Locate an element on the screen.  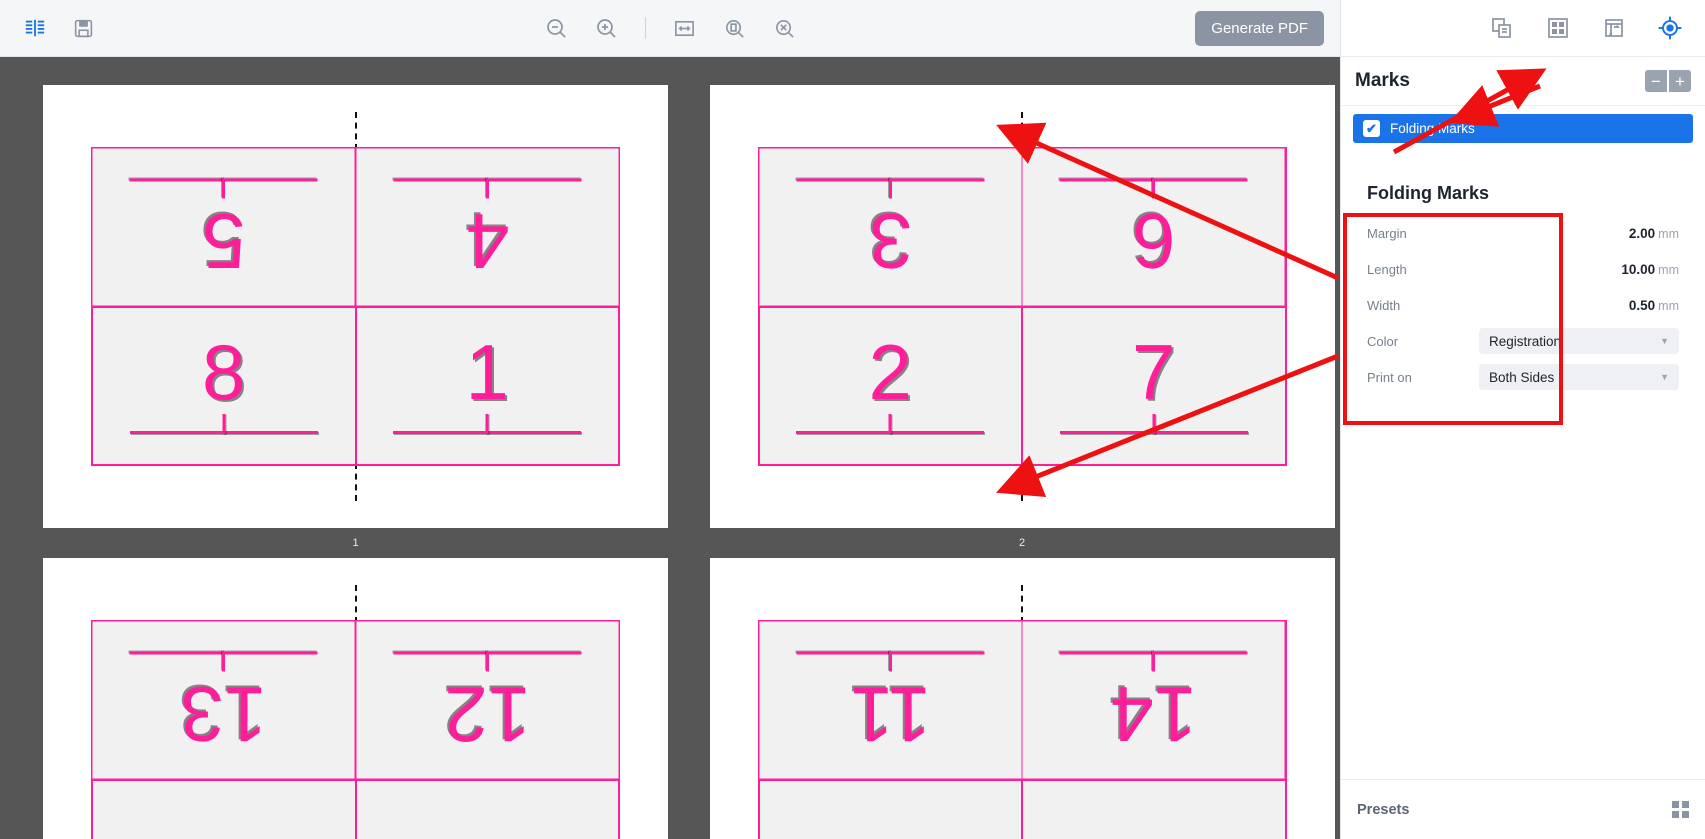
width-value: 0.50 is located at coordinates (1642, 305).